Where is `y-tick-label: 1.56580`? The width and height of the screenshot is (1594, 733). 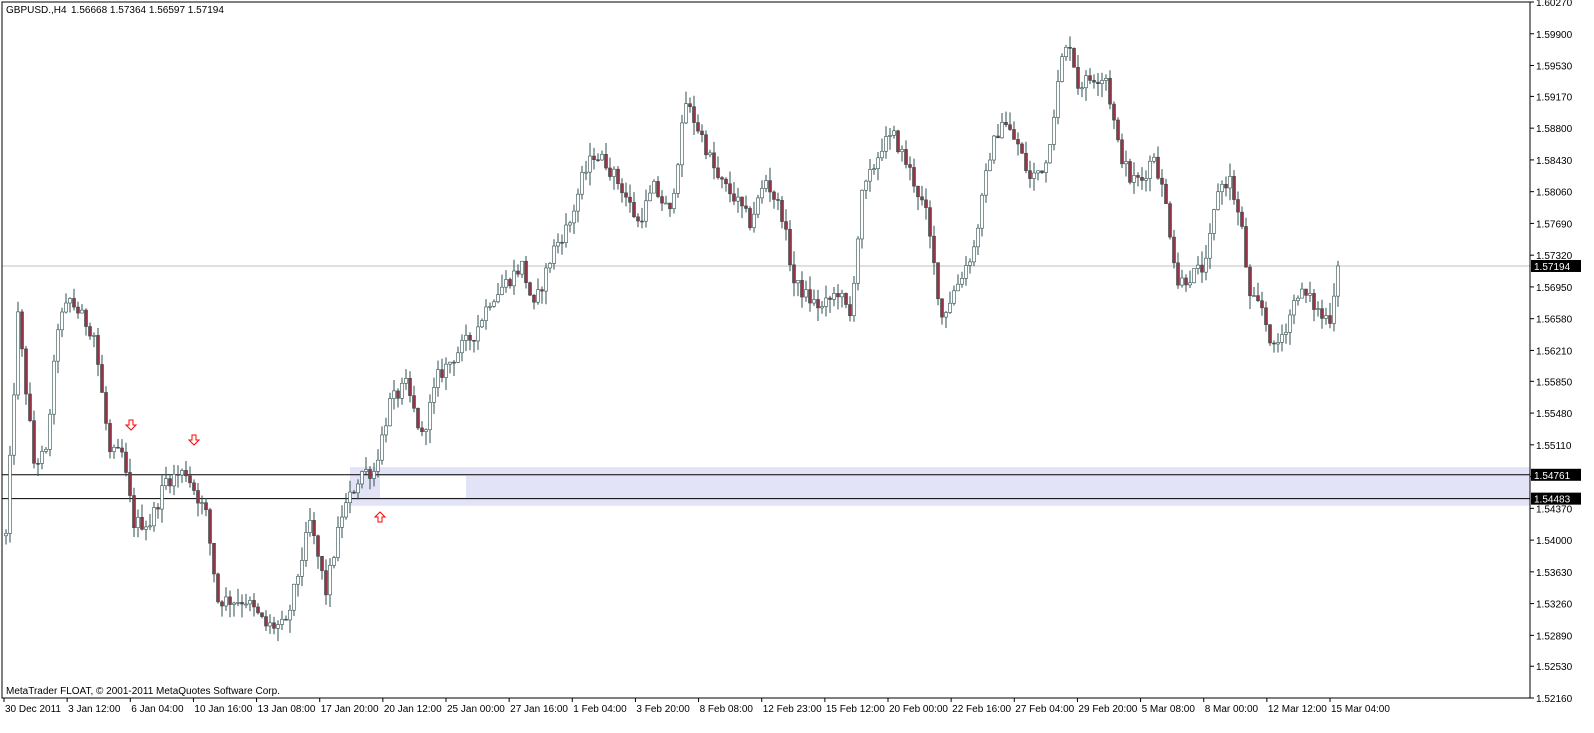
y-tick-label: 1.56580 is located at coordinates (1554, 320).